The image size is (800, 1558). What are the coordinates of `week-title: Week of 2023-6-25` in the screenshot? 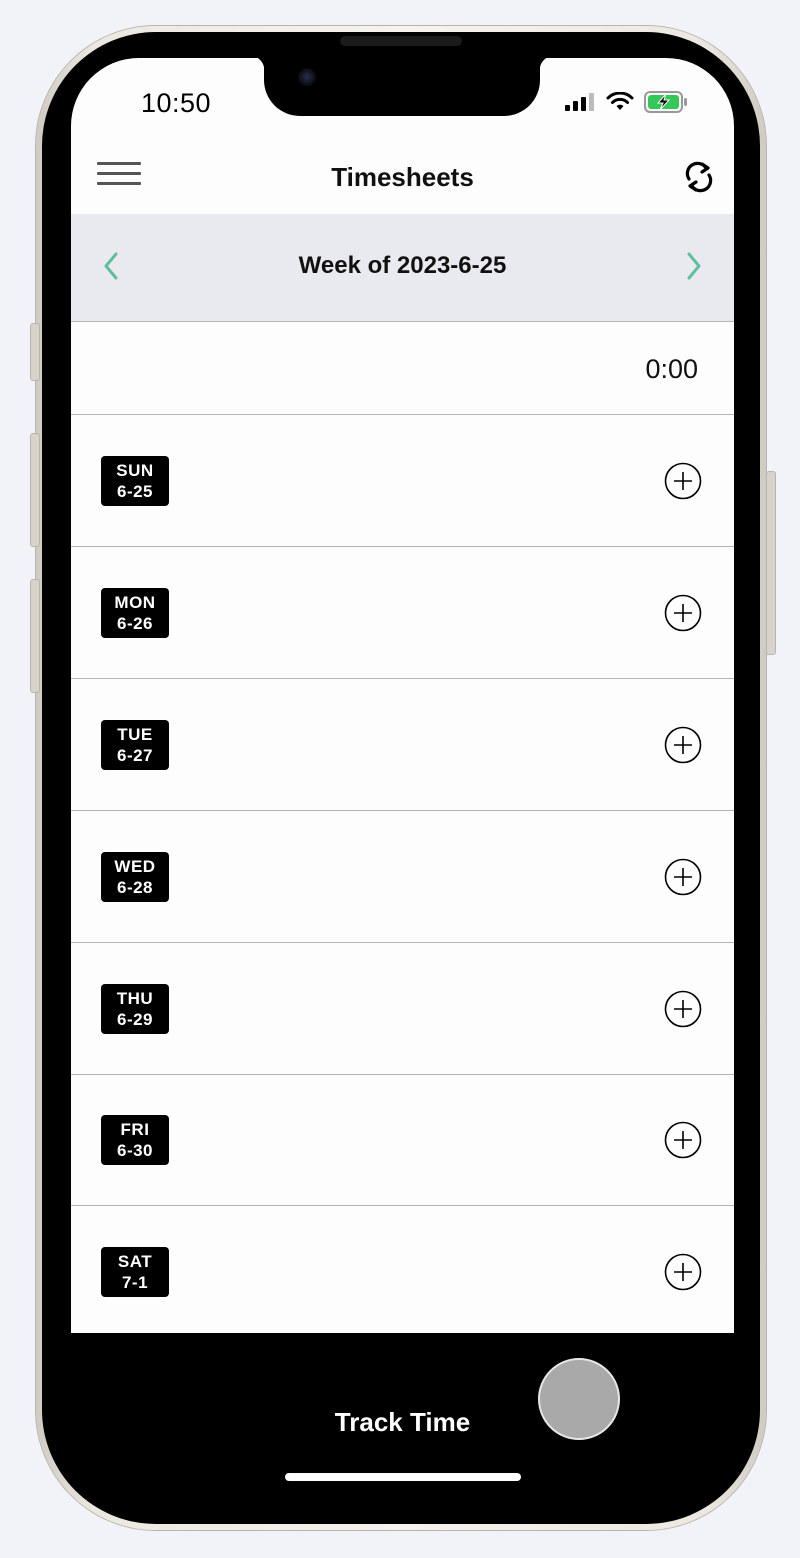 It's located at (402, 265).